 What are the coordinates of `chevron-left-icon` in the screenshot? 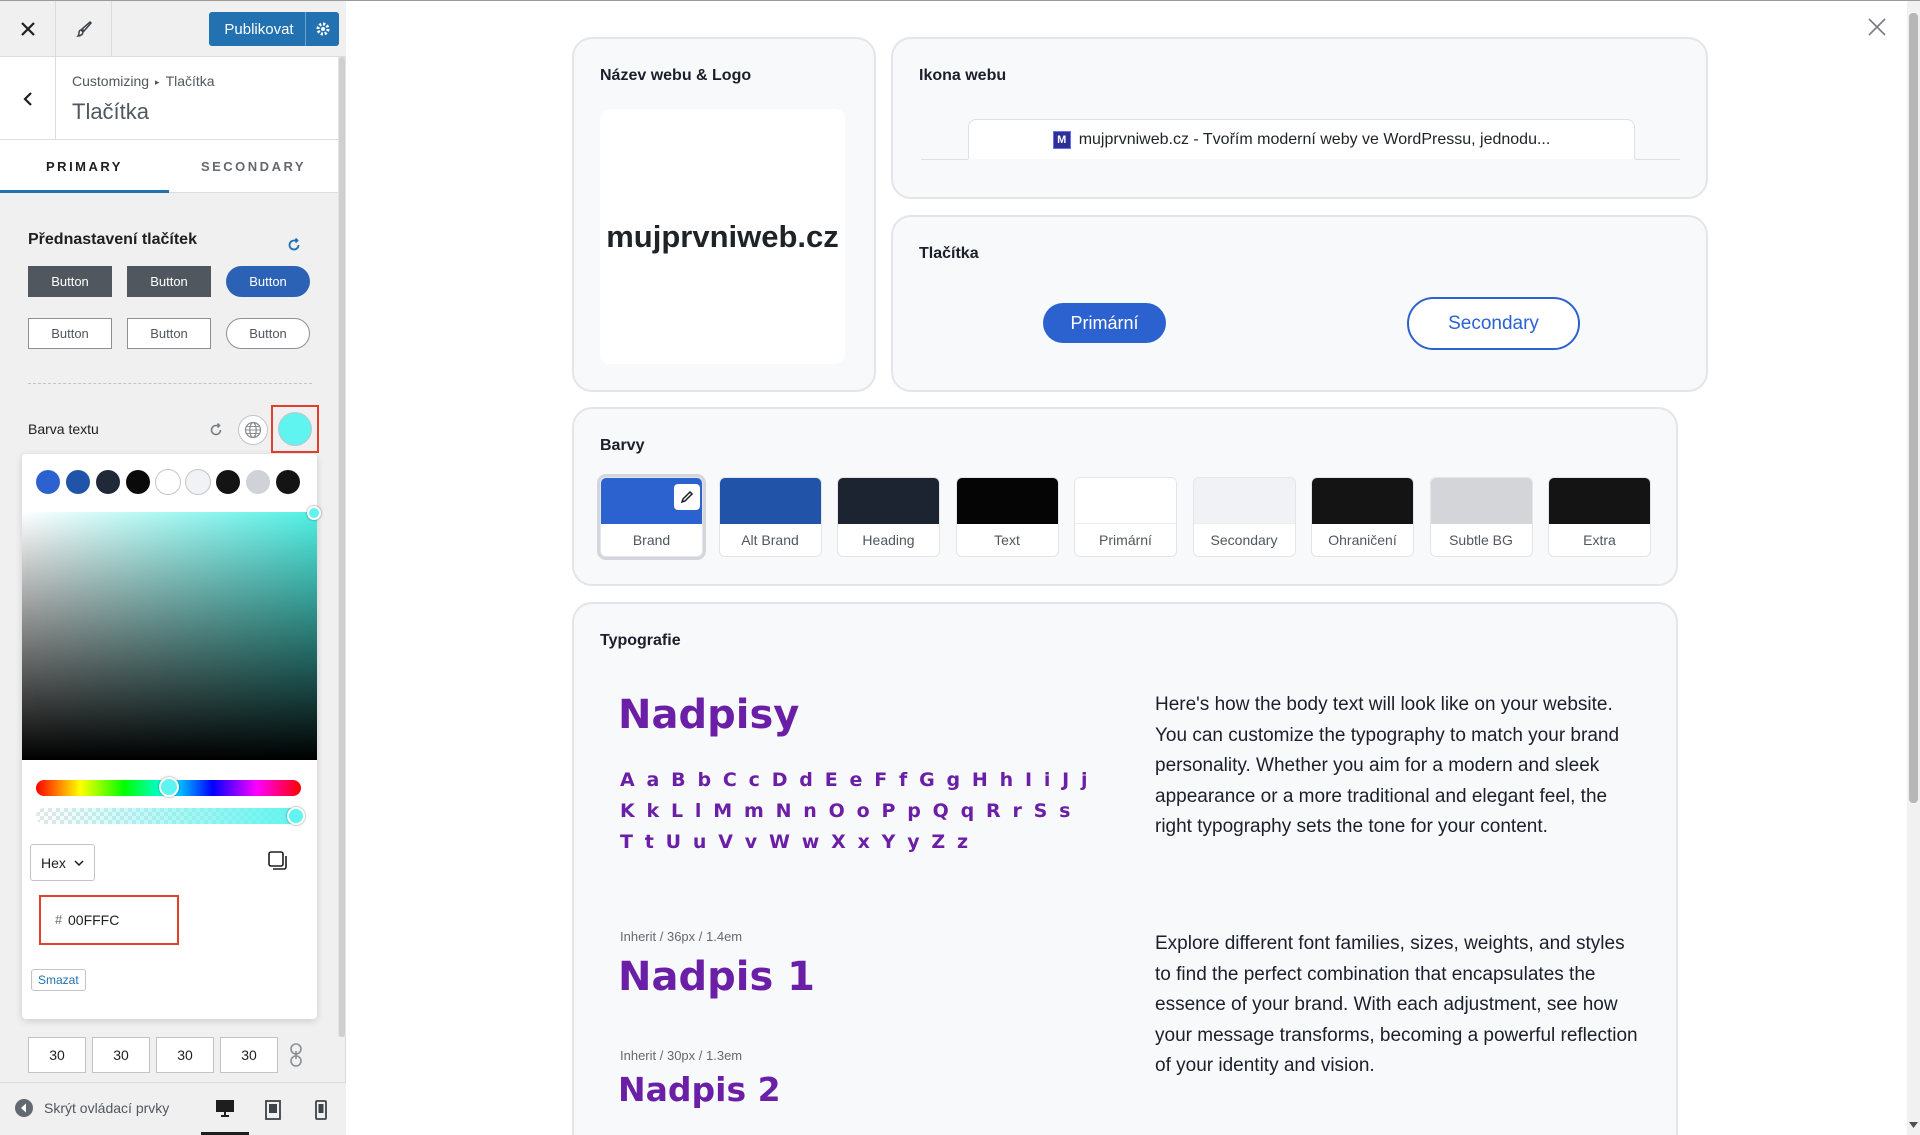 It's located at (27, 98).